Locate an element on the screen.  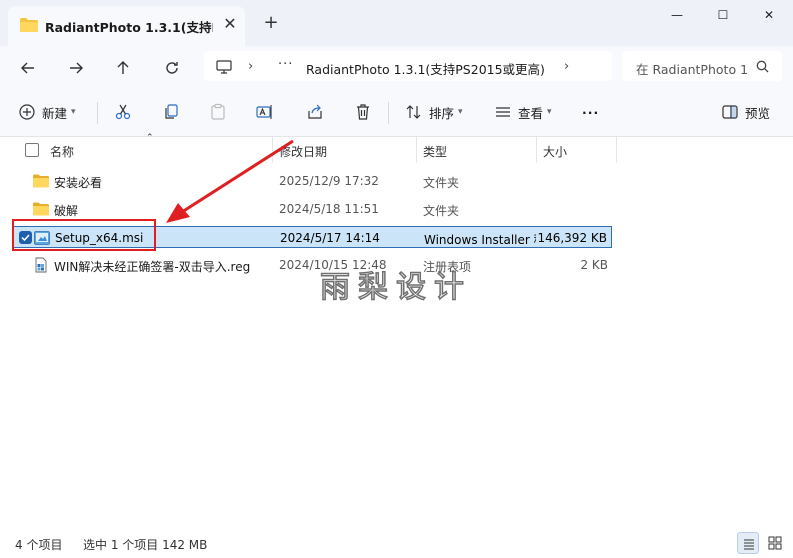
file-date: 2024/5/17 14:14 is located at coordinates (330, 238).